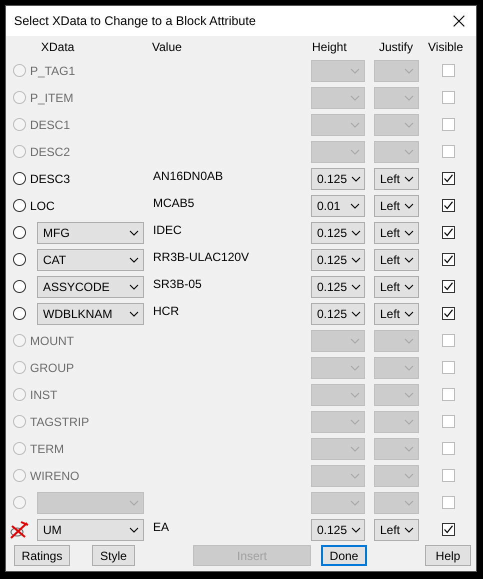 The width and height of the screenshot is (483, 579). I want to click on value-text: HCR, so click(166, 311).